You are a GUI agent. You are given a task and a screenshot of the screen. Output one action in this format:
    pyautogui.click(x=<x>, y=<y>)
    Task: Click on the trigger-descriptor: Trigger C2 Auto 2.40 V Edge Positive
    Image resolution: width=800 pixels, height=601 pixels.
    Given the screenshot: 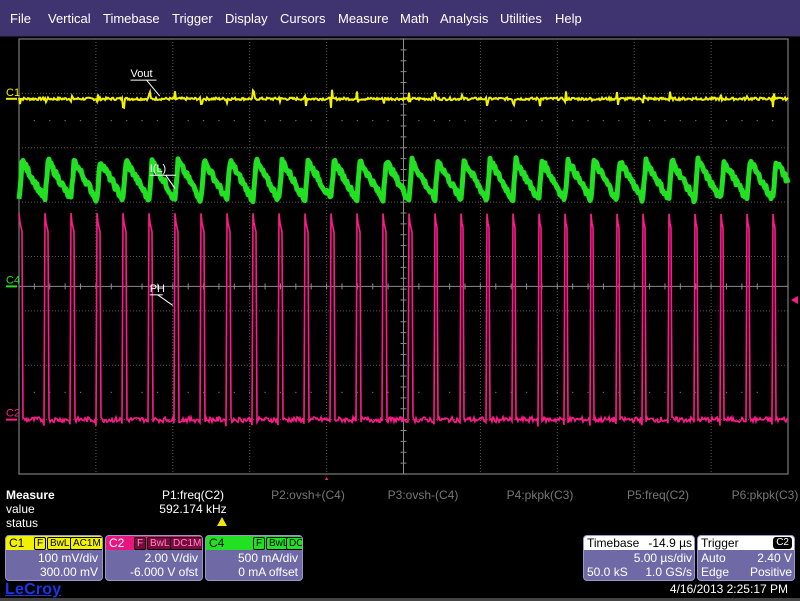 What is the action you would take?
    pyautogui.click(x=746, y=558)
    